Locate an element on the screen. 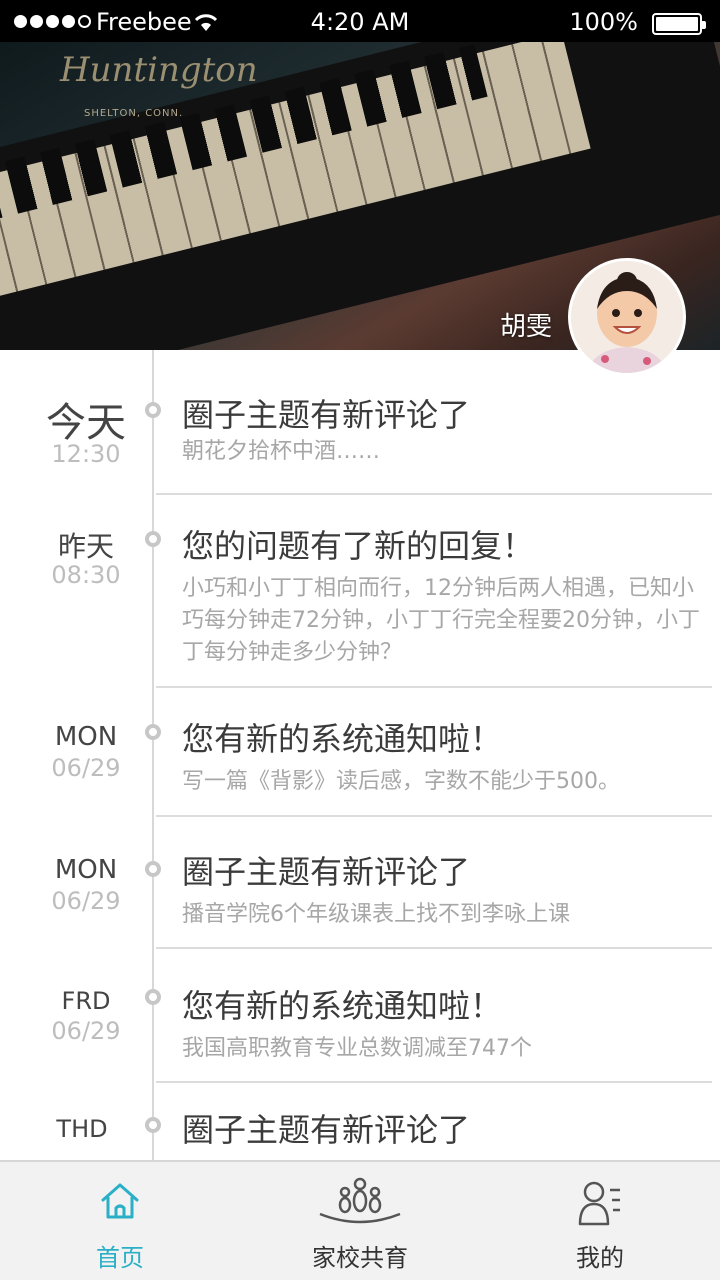 The image size is (720, 1280). profile-name: 胡雯 is located at coordinates (525, 327).